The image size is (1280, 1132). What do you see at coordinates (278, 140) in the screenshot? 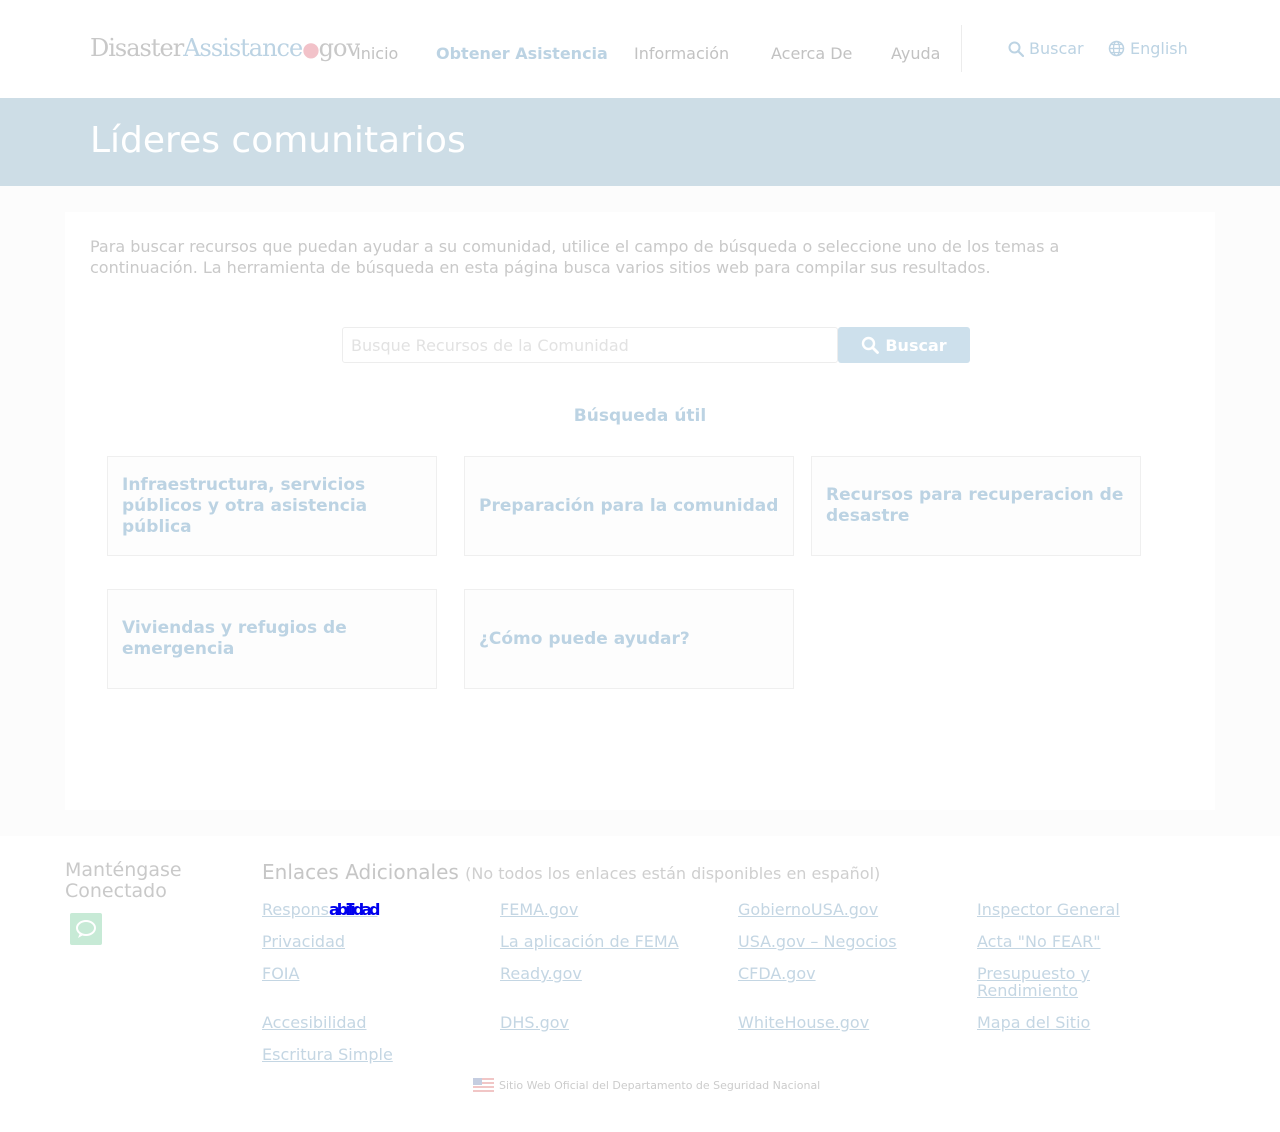
I see `page-title: Líderes comunitarios` at bounding box center [278, 140].